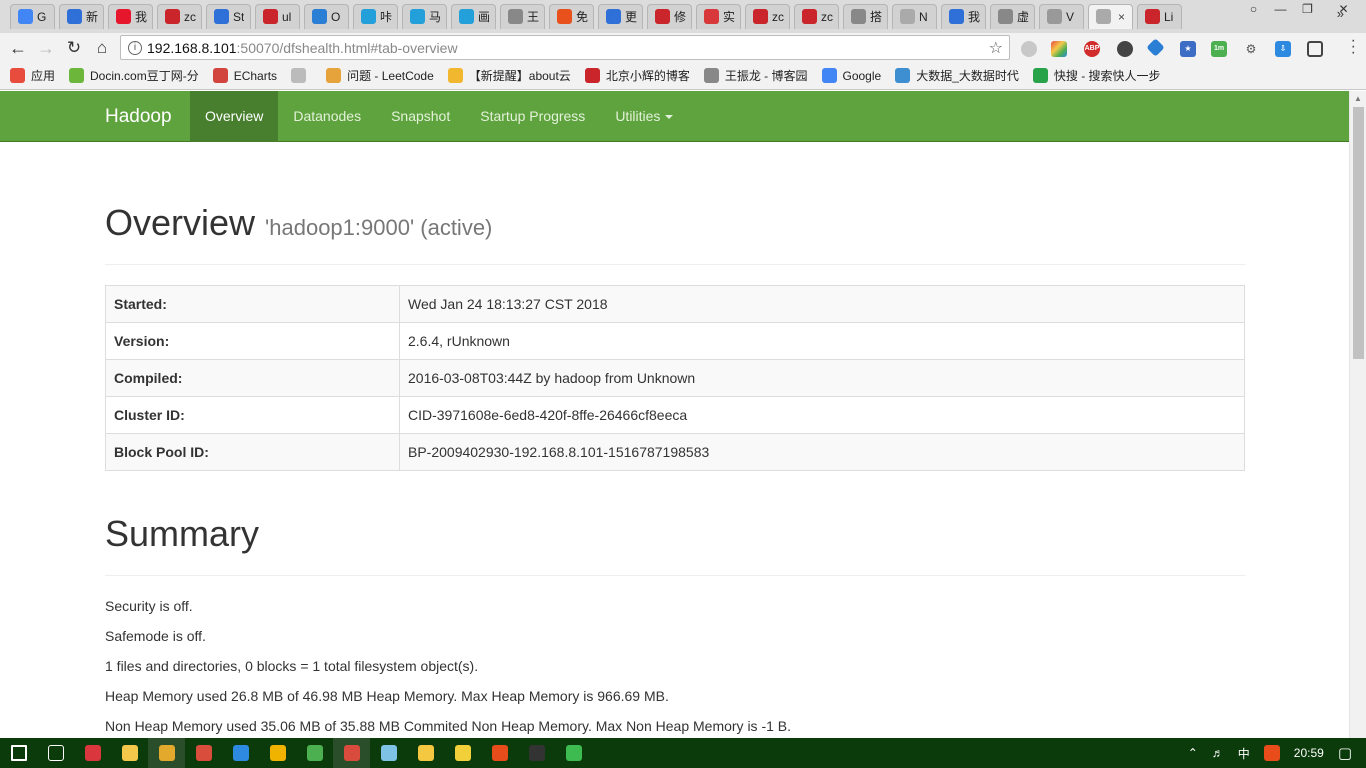 This screenshot has width=1366, height=768. Describe the element at coordinates (1092, 49) in the screenshot. I see `adblock-icon: ABP` at that location.